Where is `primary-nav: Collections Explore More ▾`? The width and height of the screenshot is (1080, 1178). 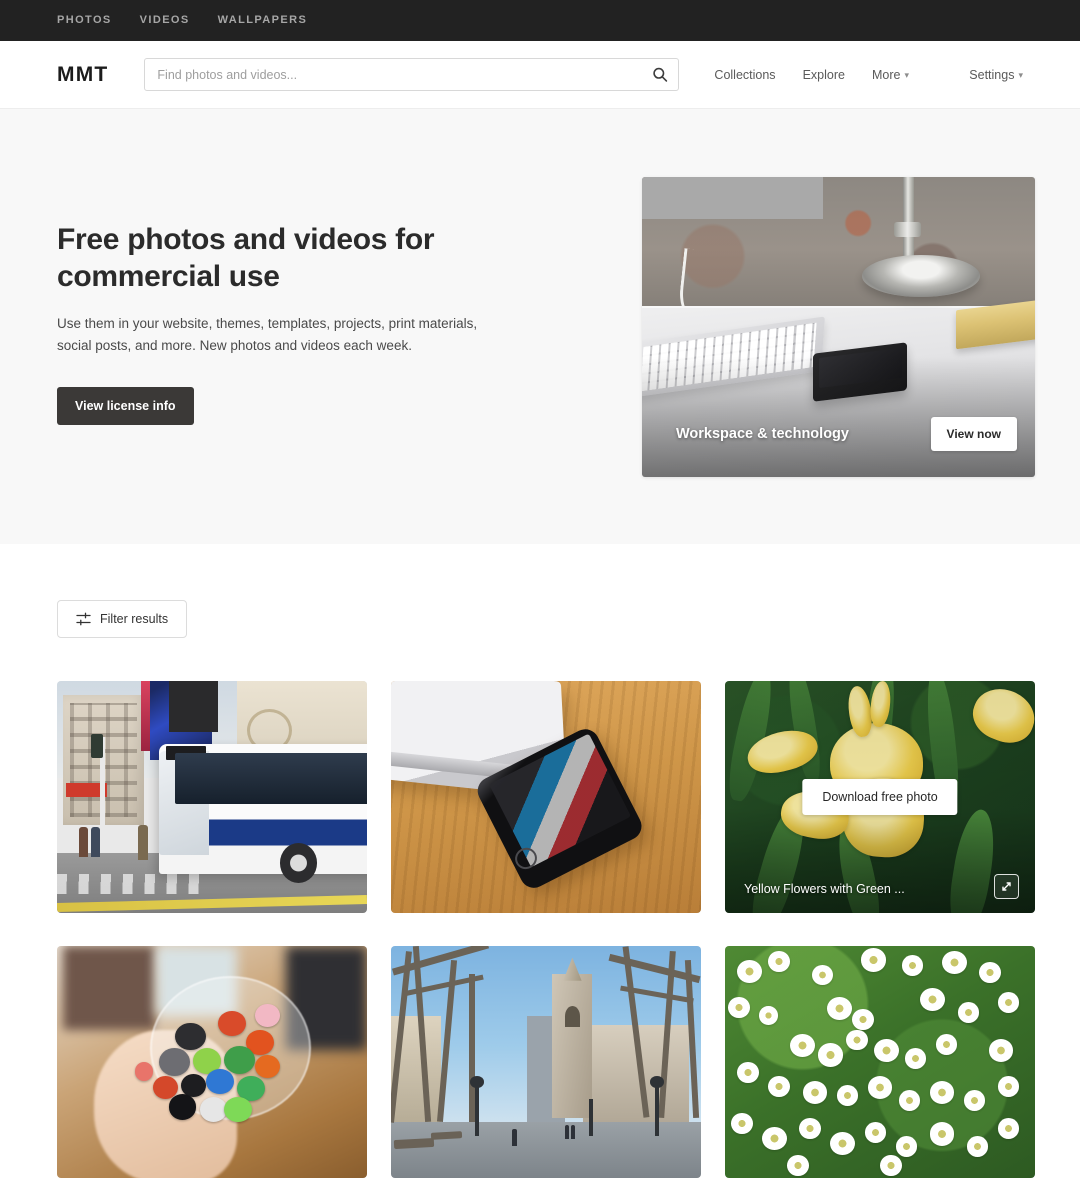
primary-nav: Collections Explore More ▾ is located at coordinates (811, 75).